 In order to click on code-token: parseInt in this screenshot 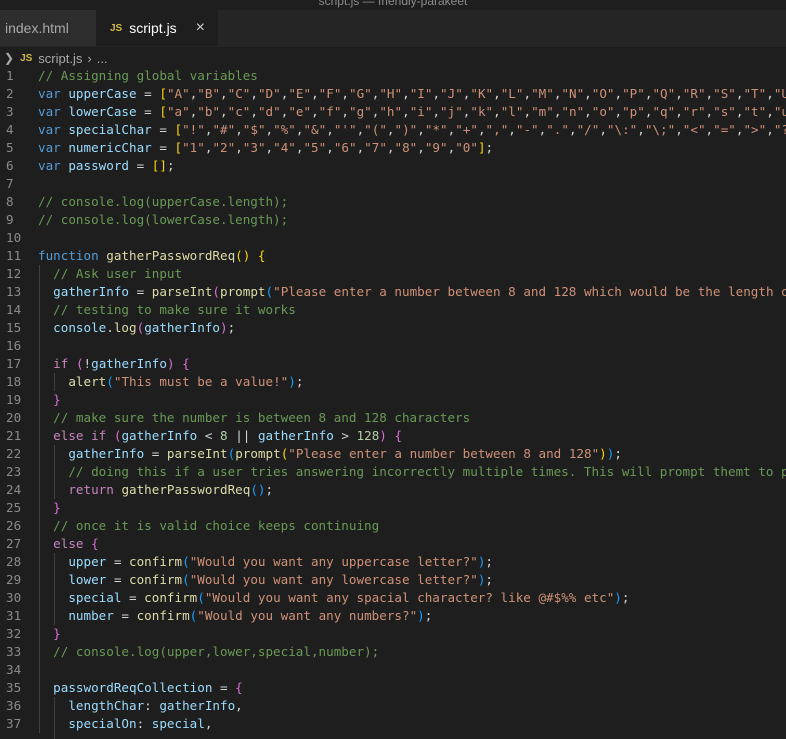, I will do `click(197, 453)`.